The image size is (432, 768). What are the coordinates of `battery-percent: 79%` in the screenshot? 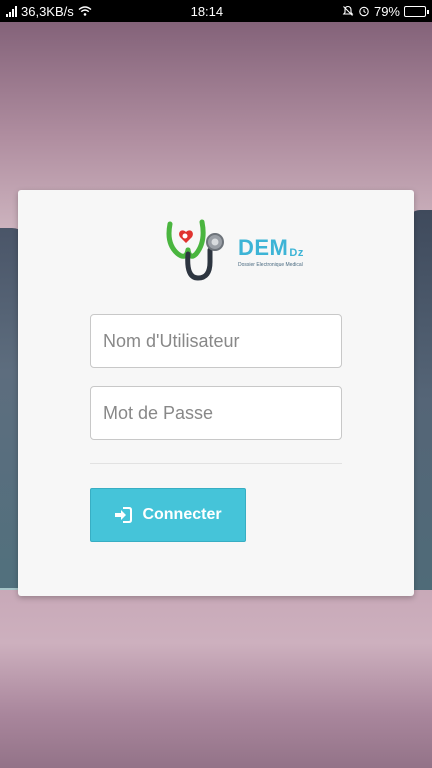 It's located at (386, 11).